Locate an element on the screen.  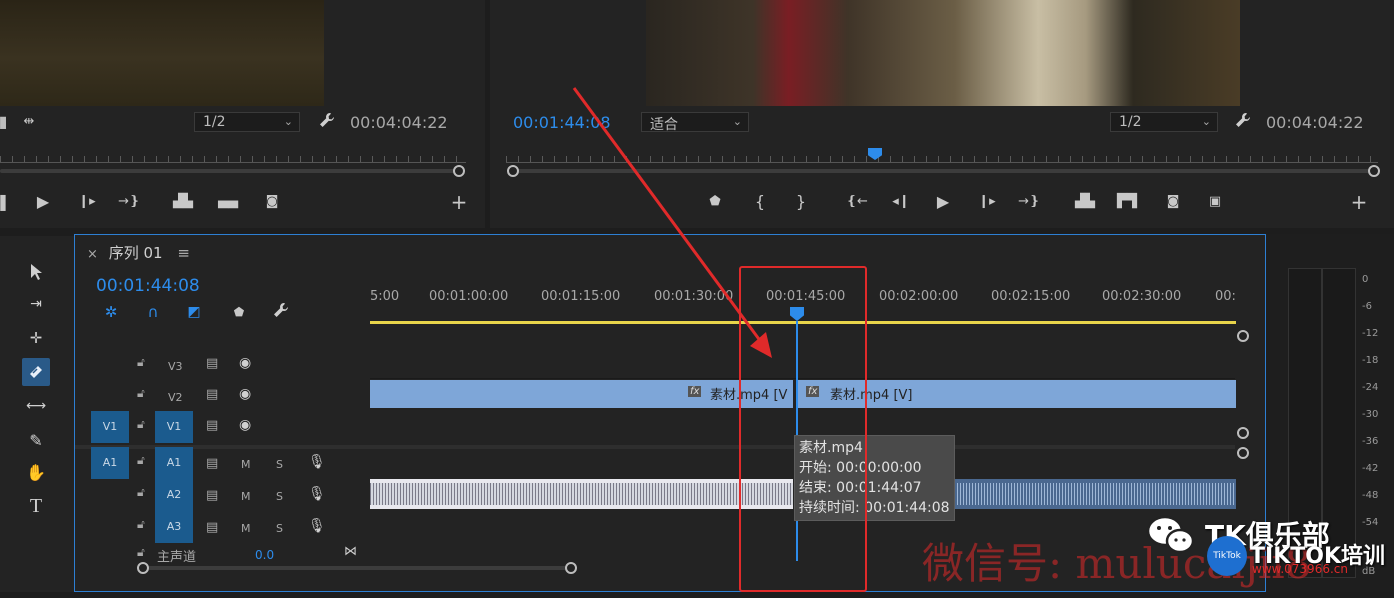
audio-tracks-scroll-top-handle is located at coordinates (1243, 453).